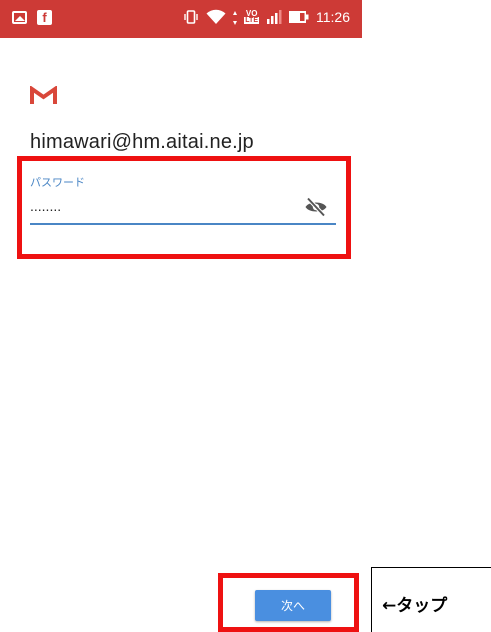 This screenshot has height=632, width=491. Describe the element at coordinates (266, 17) in the screenshot. I see `status-right-icons: VO LTE 11:26` at that location.